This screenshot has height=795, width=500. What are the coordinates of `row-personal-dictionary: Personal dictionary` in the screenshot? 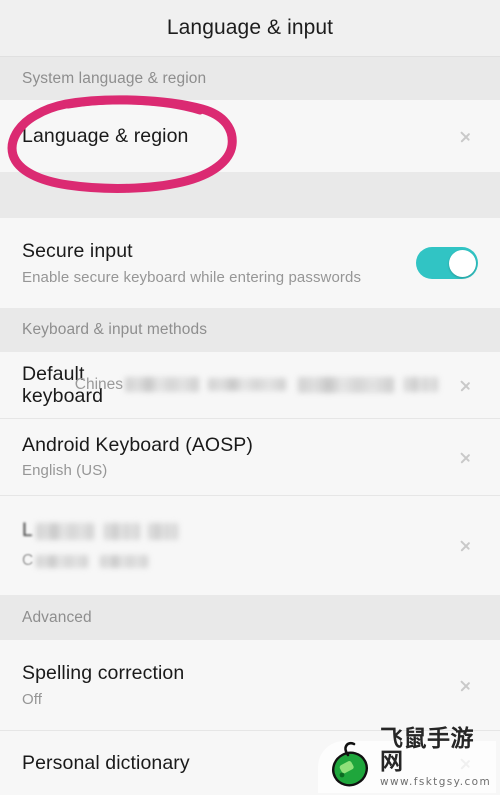 It's located at (250, 762).